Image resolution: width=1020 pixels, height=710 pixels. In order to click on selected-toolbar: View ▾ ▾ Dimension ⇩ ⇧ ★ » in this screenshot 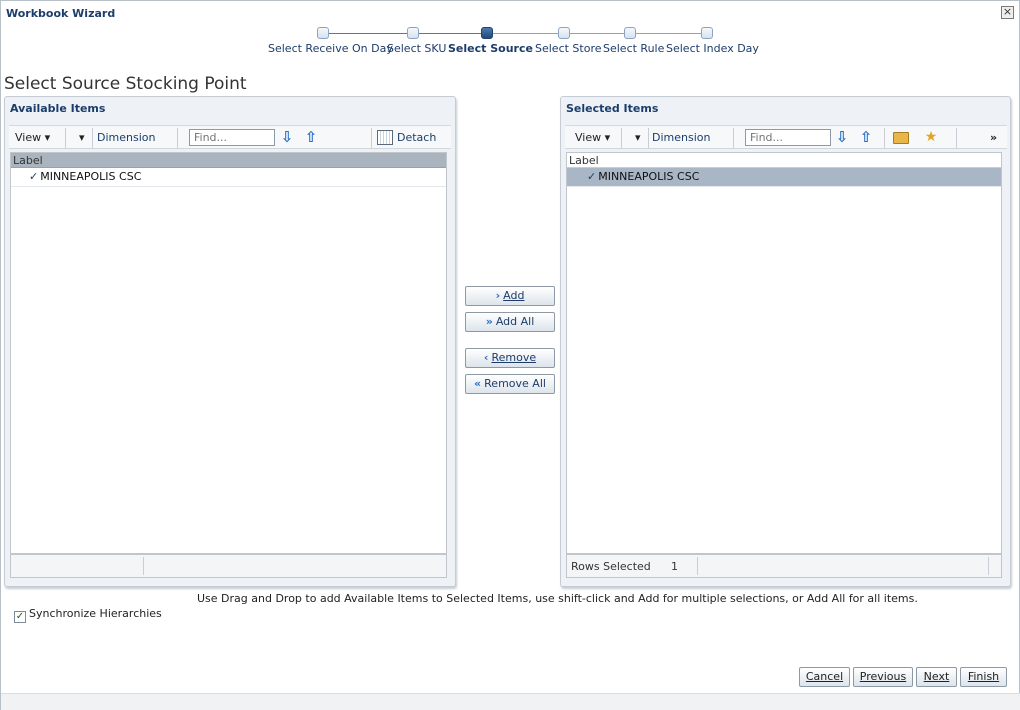, I will do `click(786, 137)`.